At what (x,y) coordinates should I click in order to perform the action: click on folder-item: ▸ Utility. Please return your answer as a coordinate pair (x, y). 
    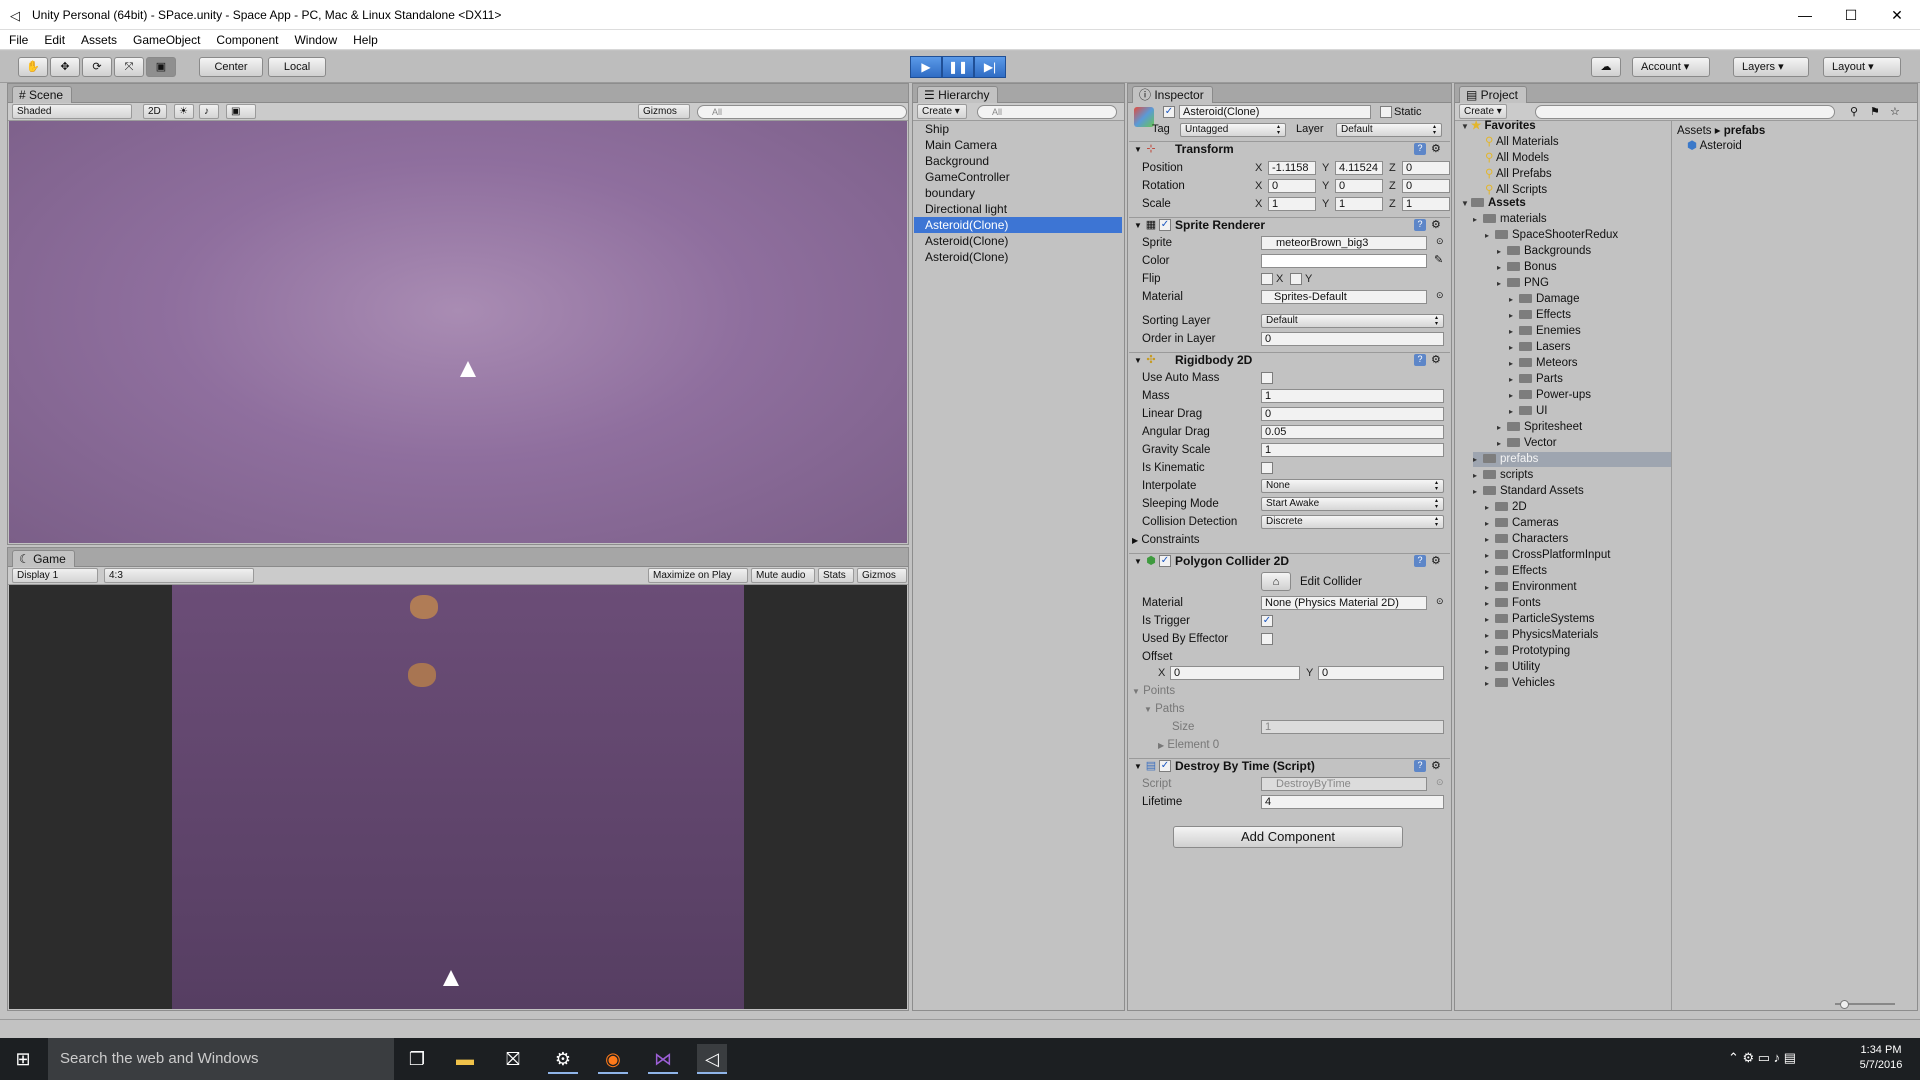
    Looking at the image, I should click on (1512, 667).